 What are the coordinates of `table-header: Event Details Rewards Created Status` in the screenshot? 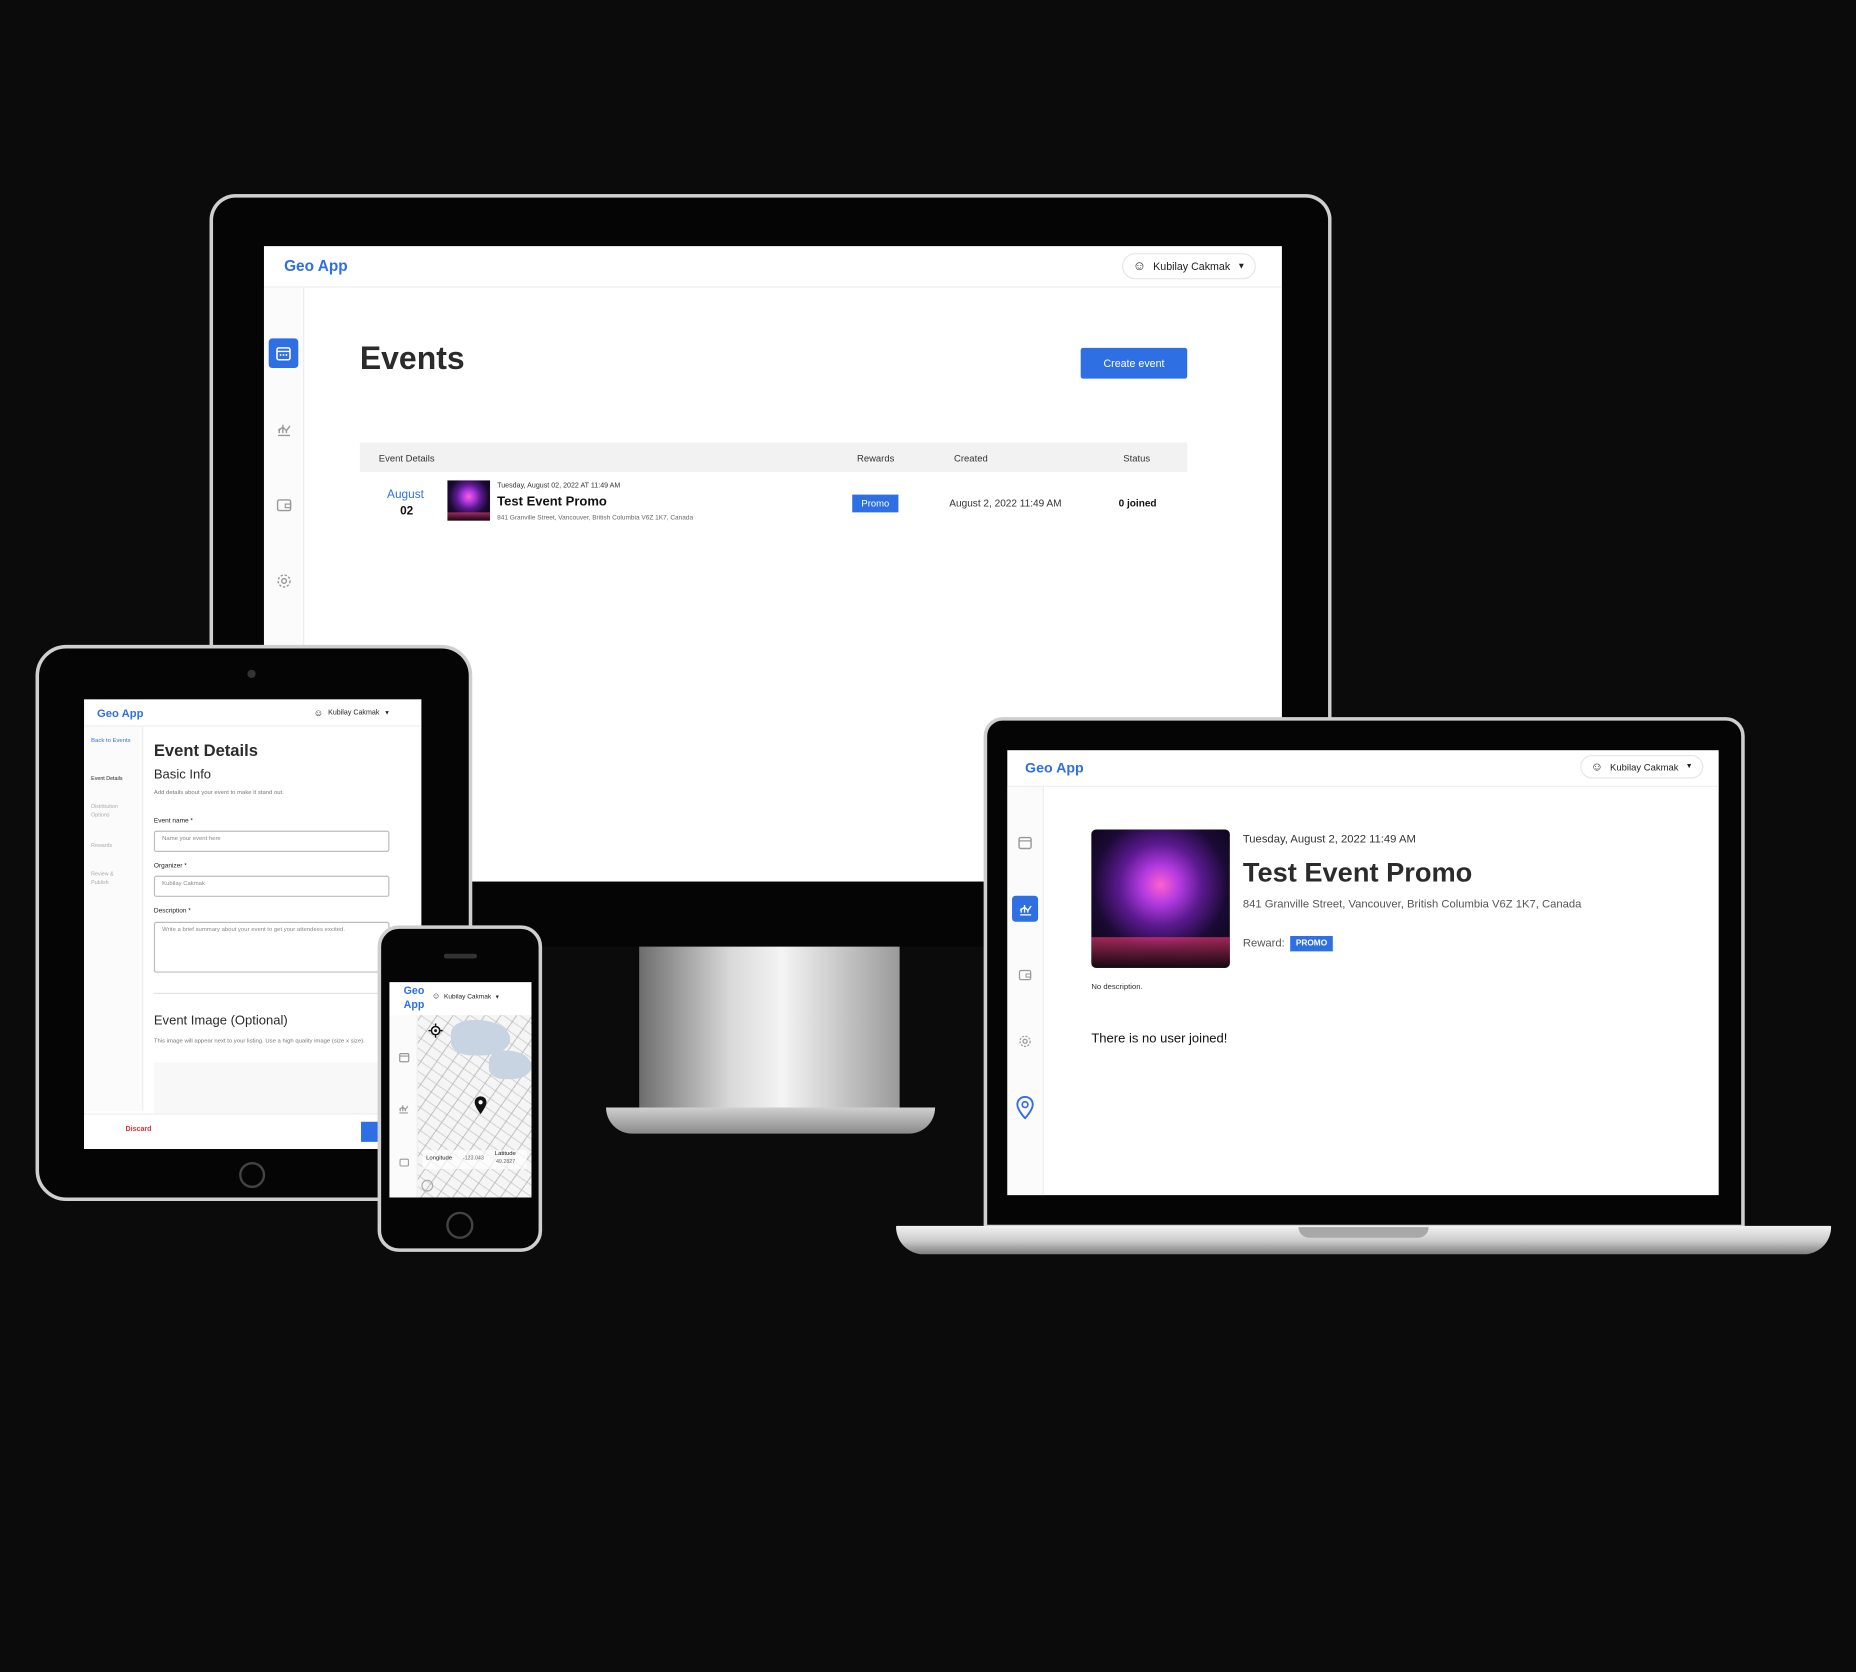 It's located at (773, 457).